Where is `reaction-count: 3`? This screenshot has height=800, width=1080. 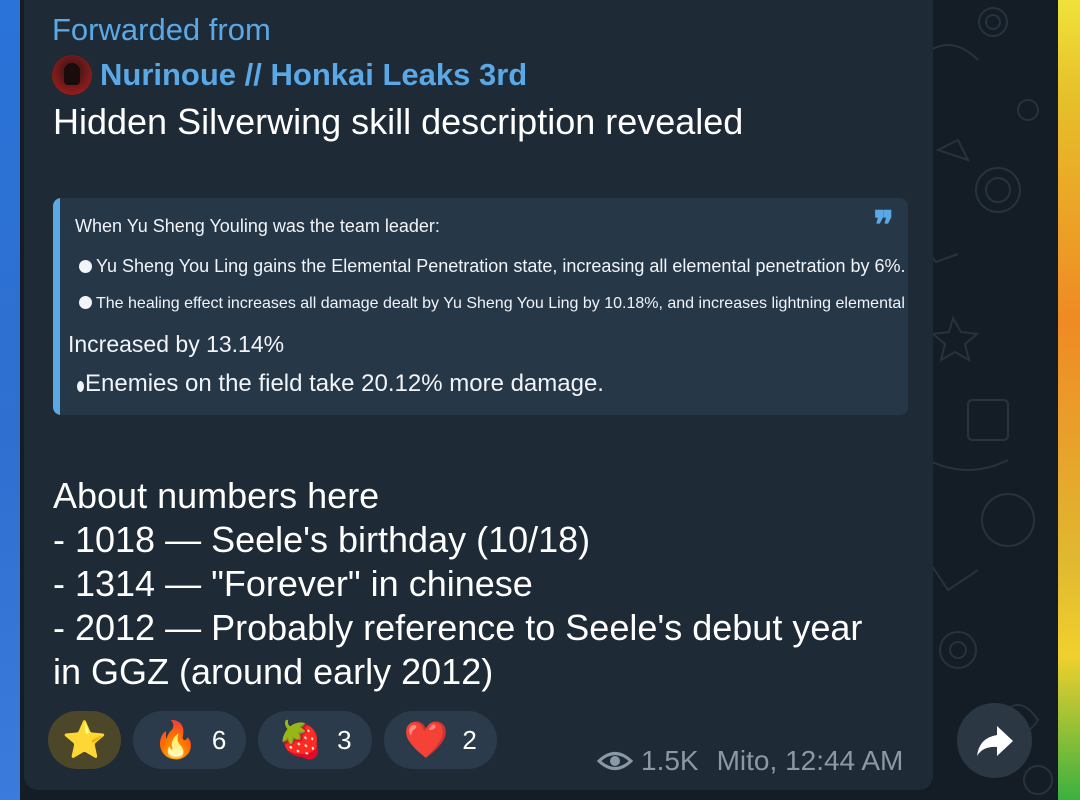 reaction-count: 3 is located at coordinates (344, 739).